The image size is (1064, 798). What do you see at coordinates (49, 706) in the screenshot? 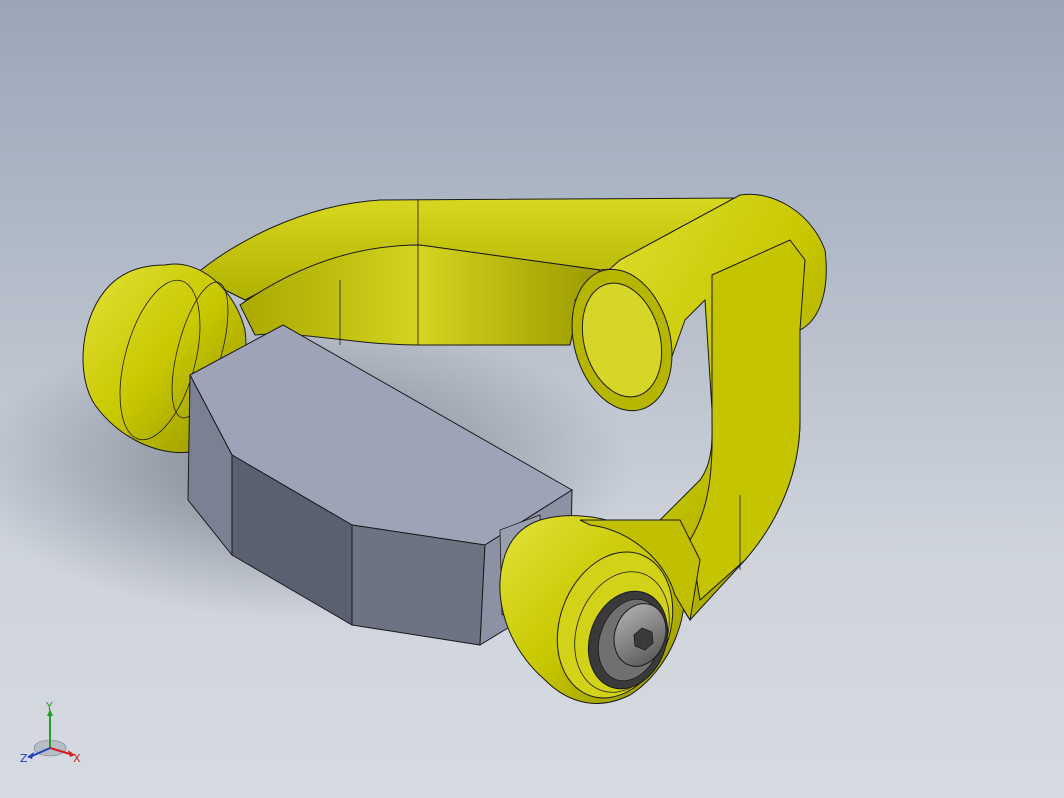
I see `triad-y-label: Y` at bounding box center [49, 706].